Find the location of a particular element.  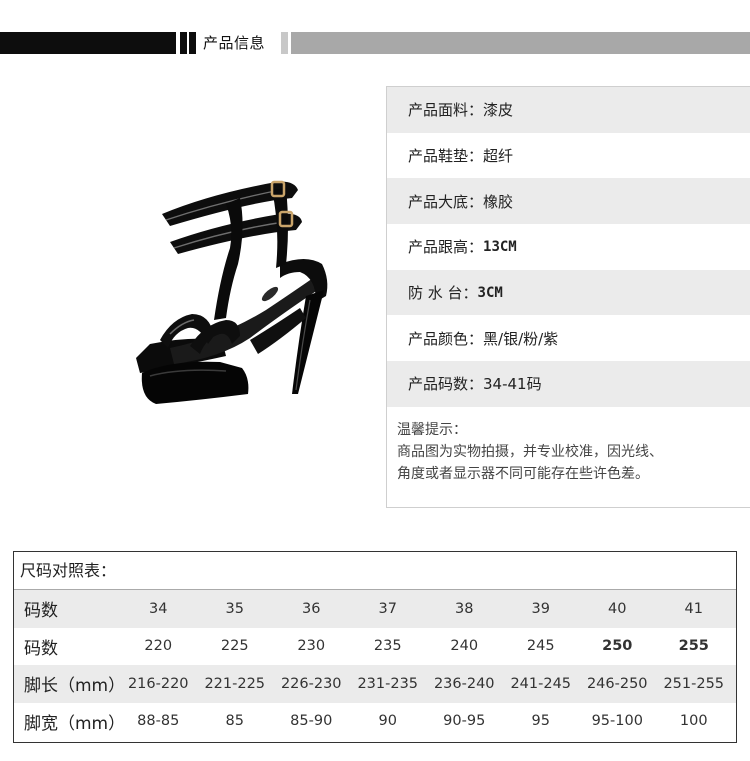

info-row-color: 产品颜色： 黑/银/粉/紫 is located at coordinates (568, 338).